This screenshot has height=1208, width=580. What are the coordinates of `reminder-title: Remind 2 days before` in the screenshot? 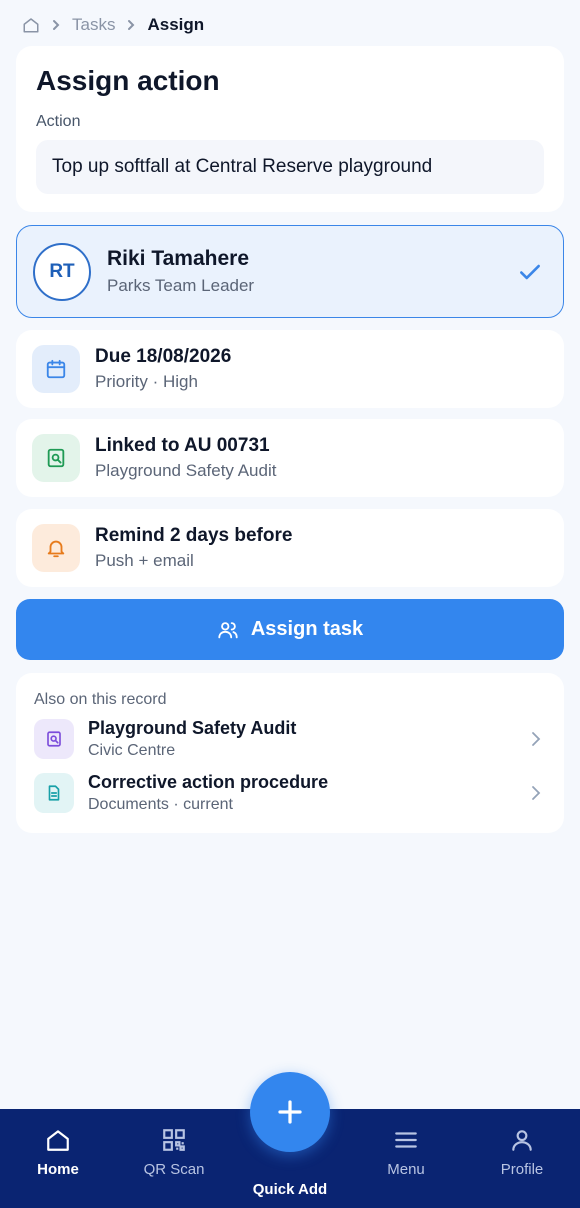 It's located at (194, 535).